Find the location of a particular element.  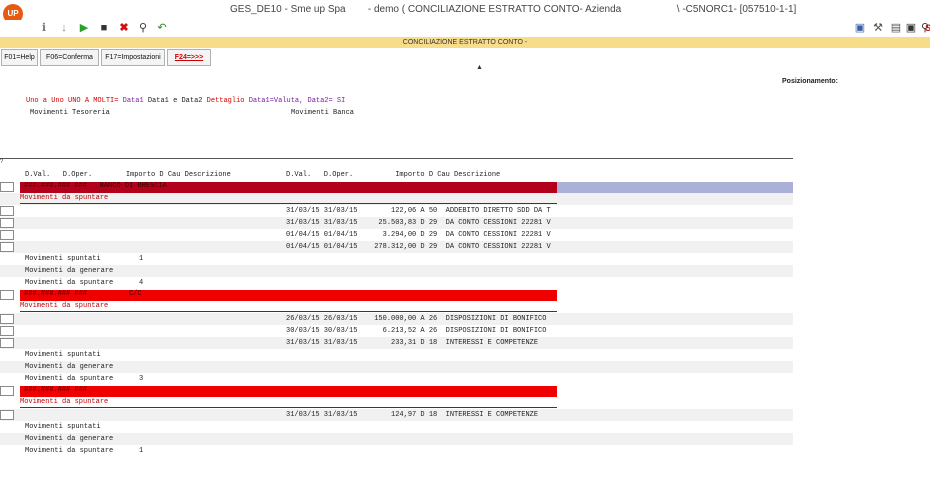

tools-icon: ⚒ is located at coordinates (878, 28).